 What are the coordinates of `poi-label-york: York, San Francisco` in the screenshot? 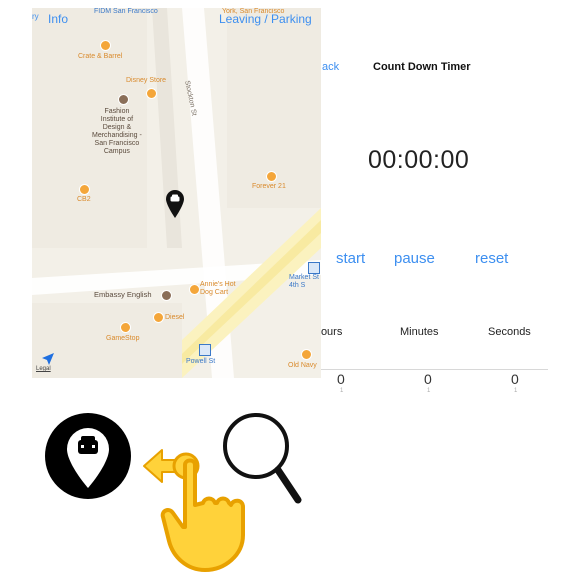 It's located at (253, 11).